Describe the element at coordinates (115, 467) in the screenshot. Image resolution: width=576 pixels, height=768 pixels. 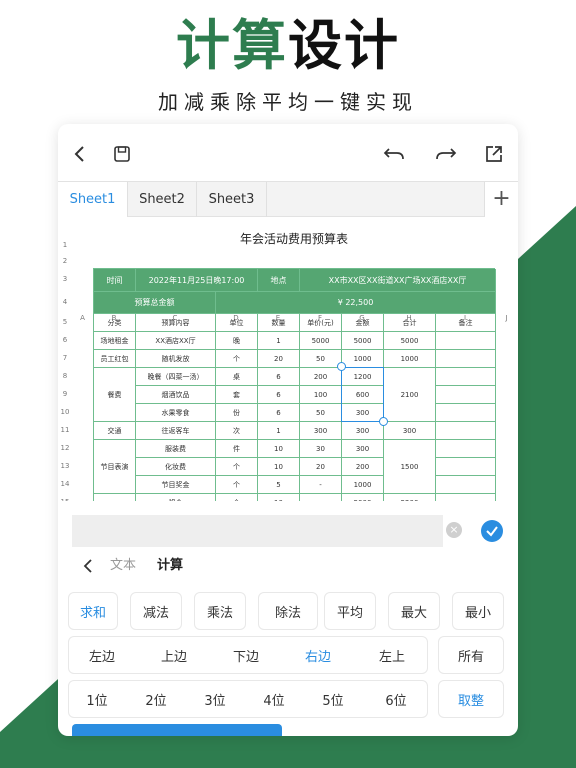
I see `category-cell: 节目表演` at that location.